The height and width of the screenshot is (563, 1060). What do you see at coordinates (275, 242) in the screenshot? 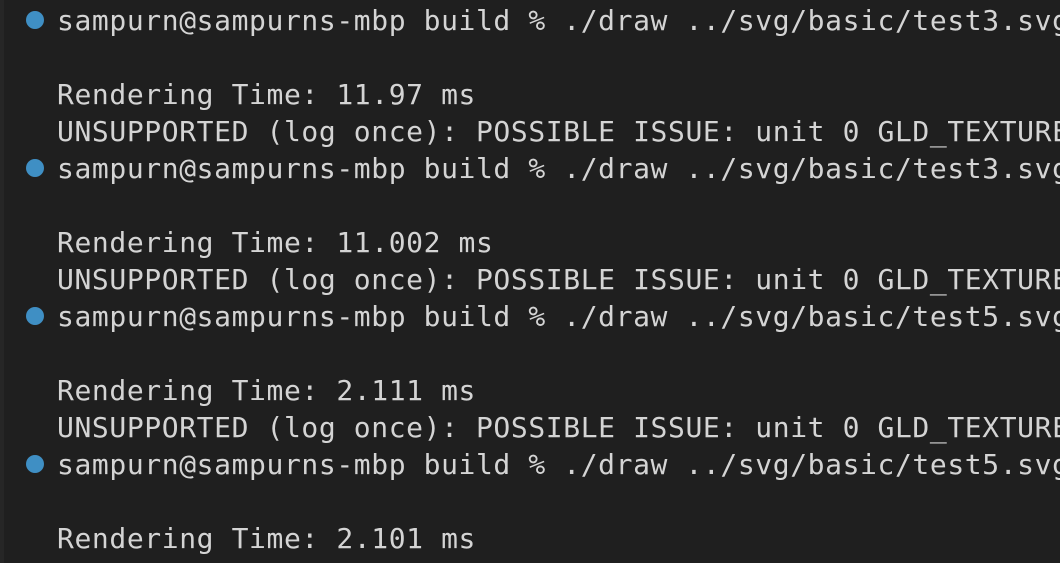
I see `output-line-rendering-time-2: Rendering Time: 11.002 ms` at bounding box center [275, 242].